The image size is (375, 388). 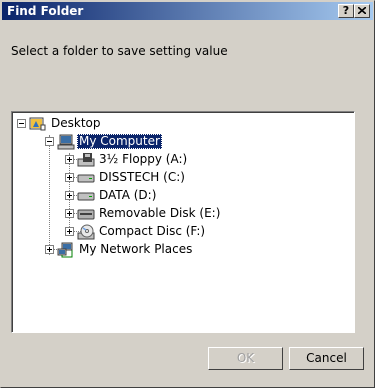 I want to click on desktop-icon, so click(x=37, y=124).